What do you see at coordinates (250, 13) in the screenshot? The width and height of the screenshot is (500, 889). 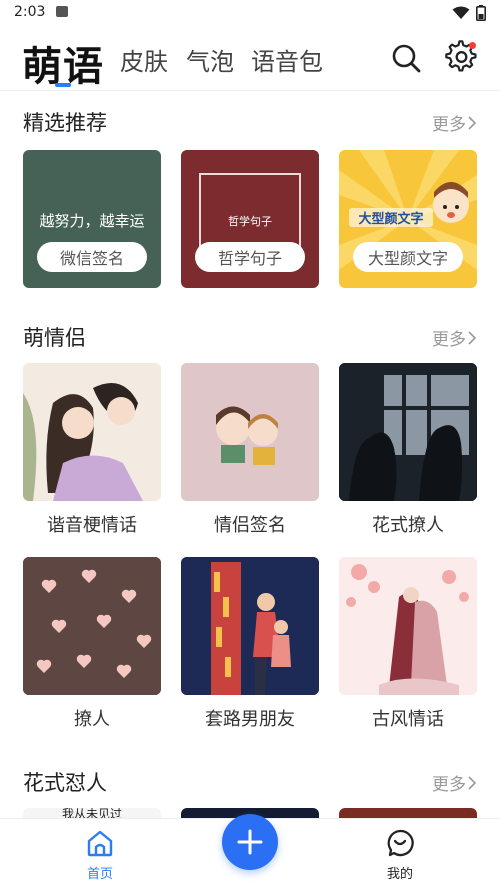 I see `status-bar: 2:03` at bounding box center [250, 13].